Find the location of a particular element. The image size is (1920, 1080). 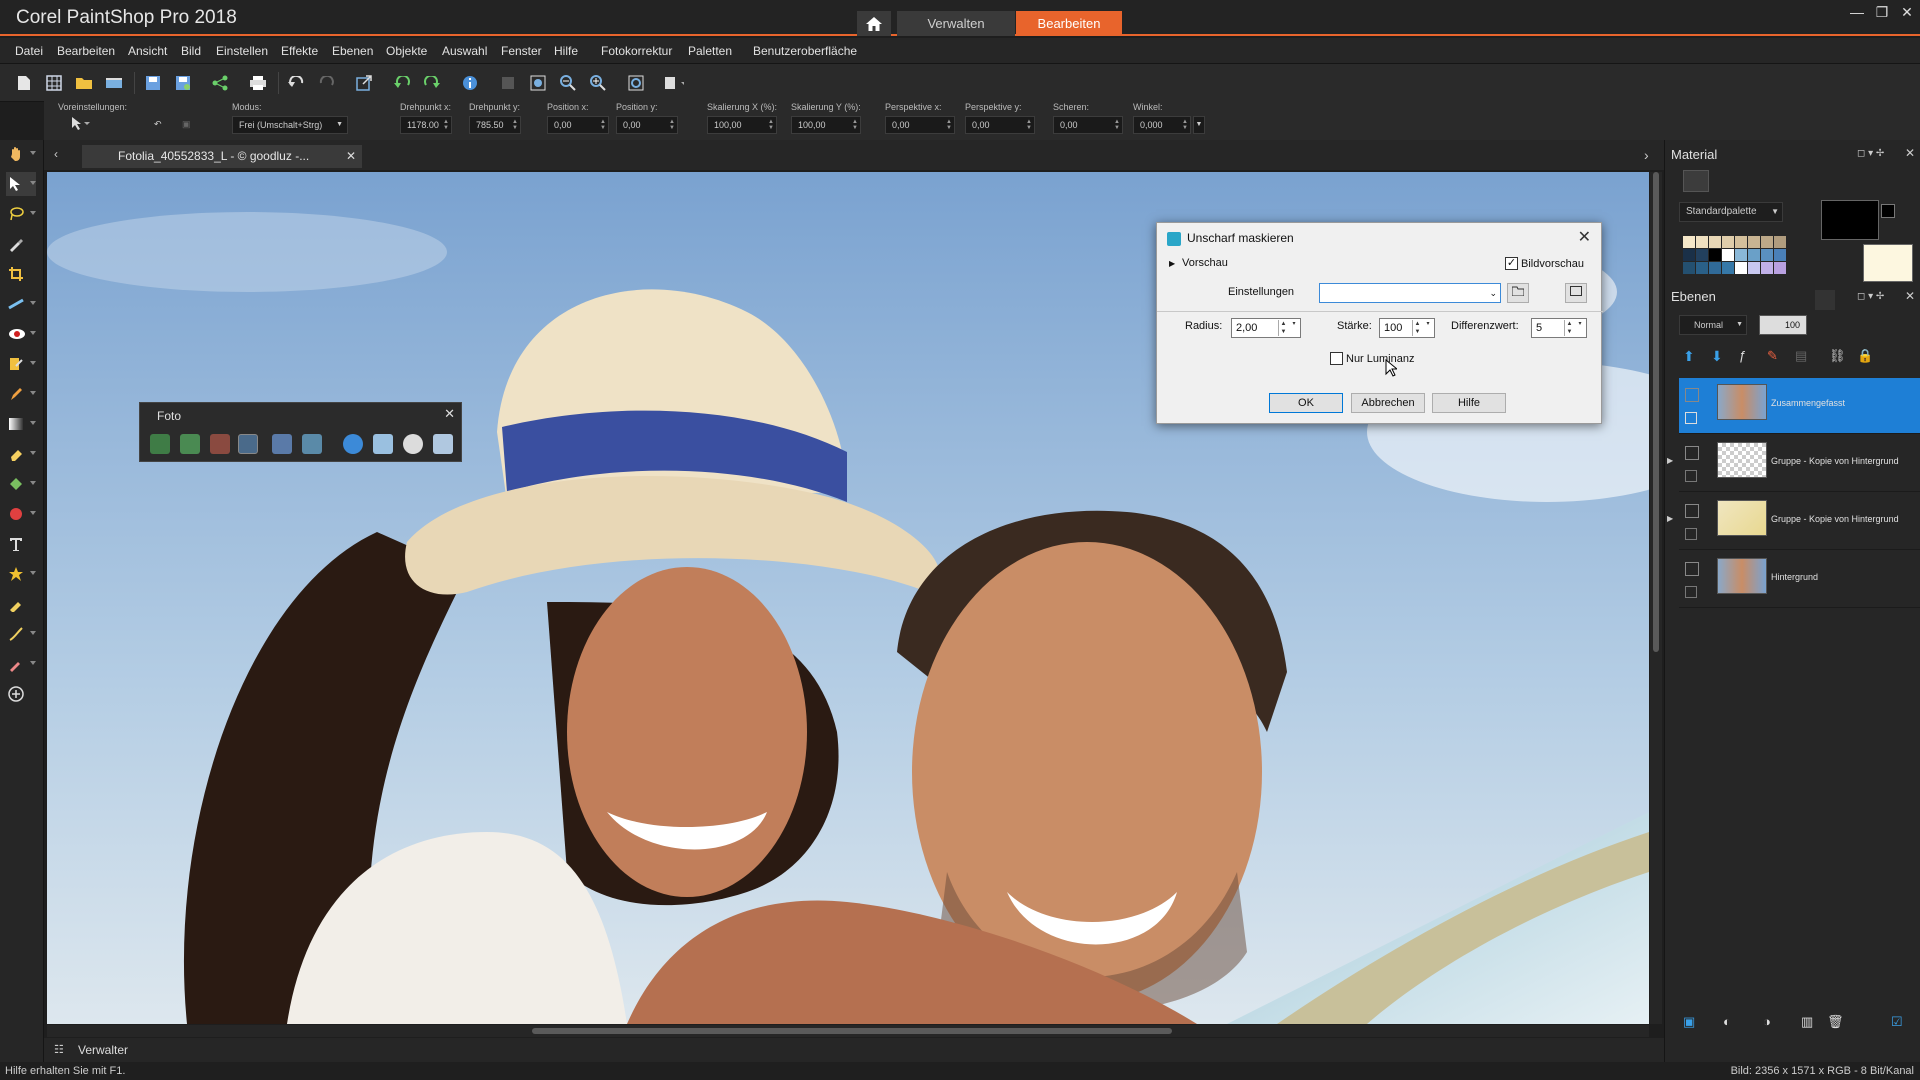

menu-ansicht: Ansicht is located at coordinates (147, 51).